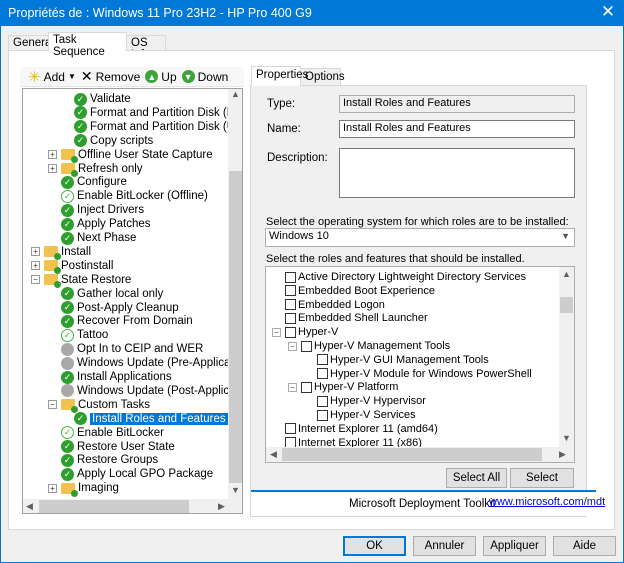 This screenshot has height=563, width=624. Describe the element at coordinates (106, 433) in the screenshot. I see `tree-item: ✓ Enable BitLocker` at that location.